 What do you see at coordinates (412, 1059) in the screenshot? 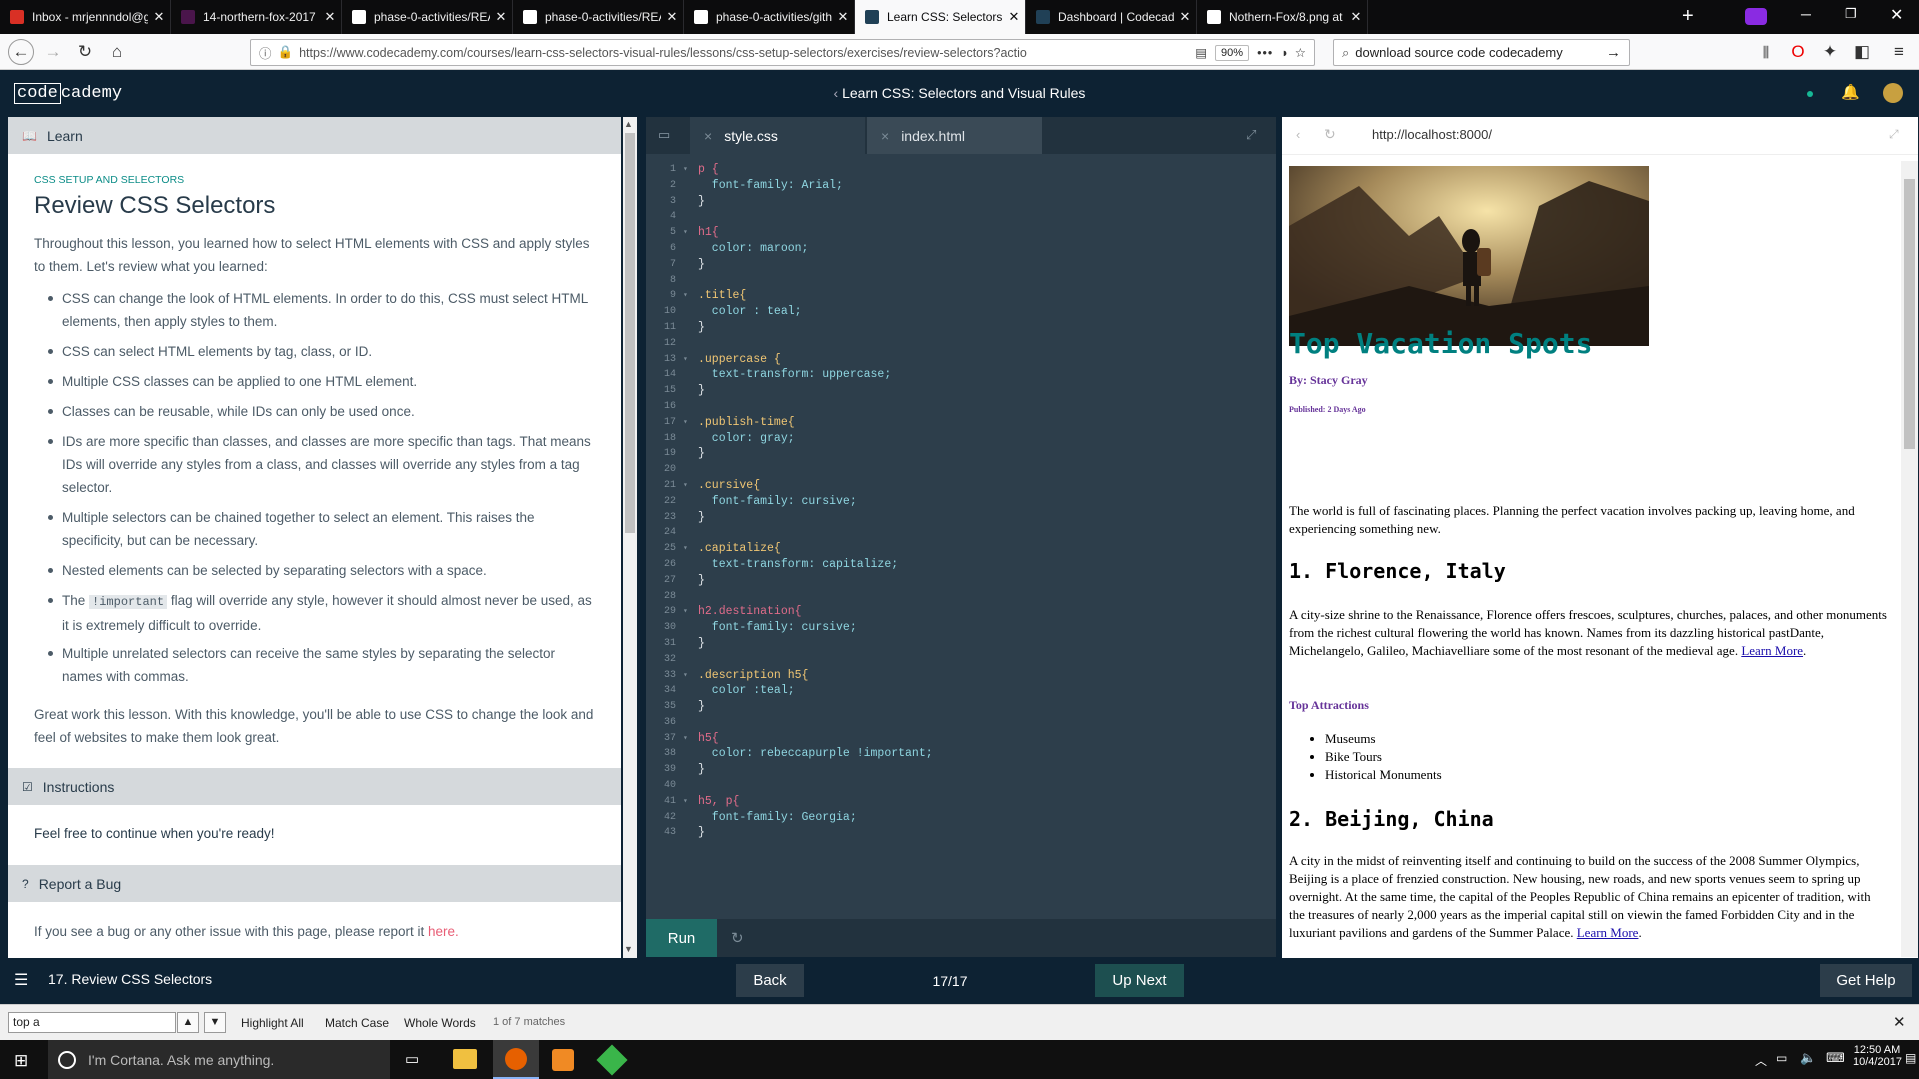
I see `task-view-icon: ▭` at bounding box center [412, 1059].